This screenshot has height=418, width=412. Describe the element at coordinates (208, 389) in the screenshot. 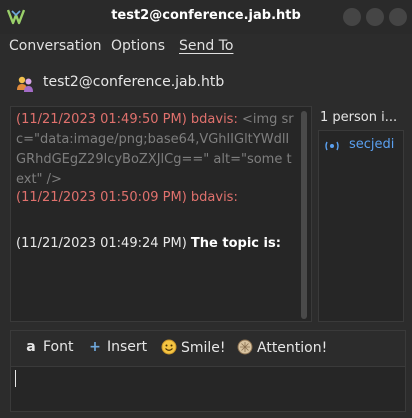

I see `message-input` at that location.